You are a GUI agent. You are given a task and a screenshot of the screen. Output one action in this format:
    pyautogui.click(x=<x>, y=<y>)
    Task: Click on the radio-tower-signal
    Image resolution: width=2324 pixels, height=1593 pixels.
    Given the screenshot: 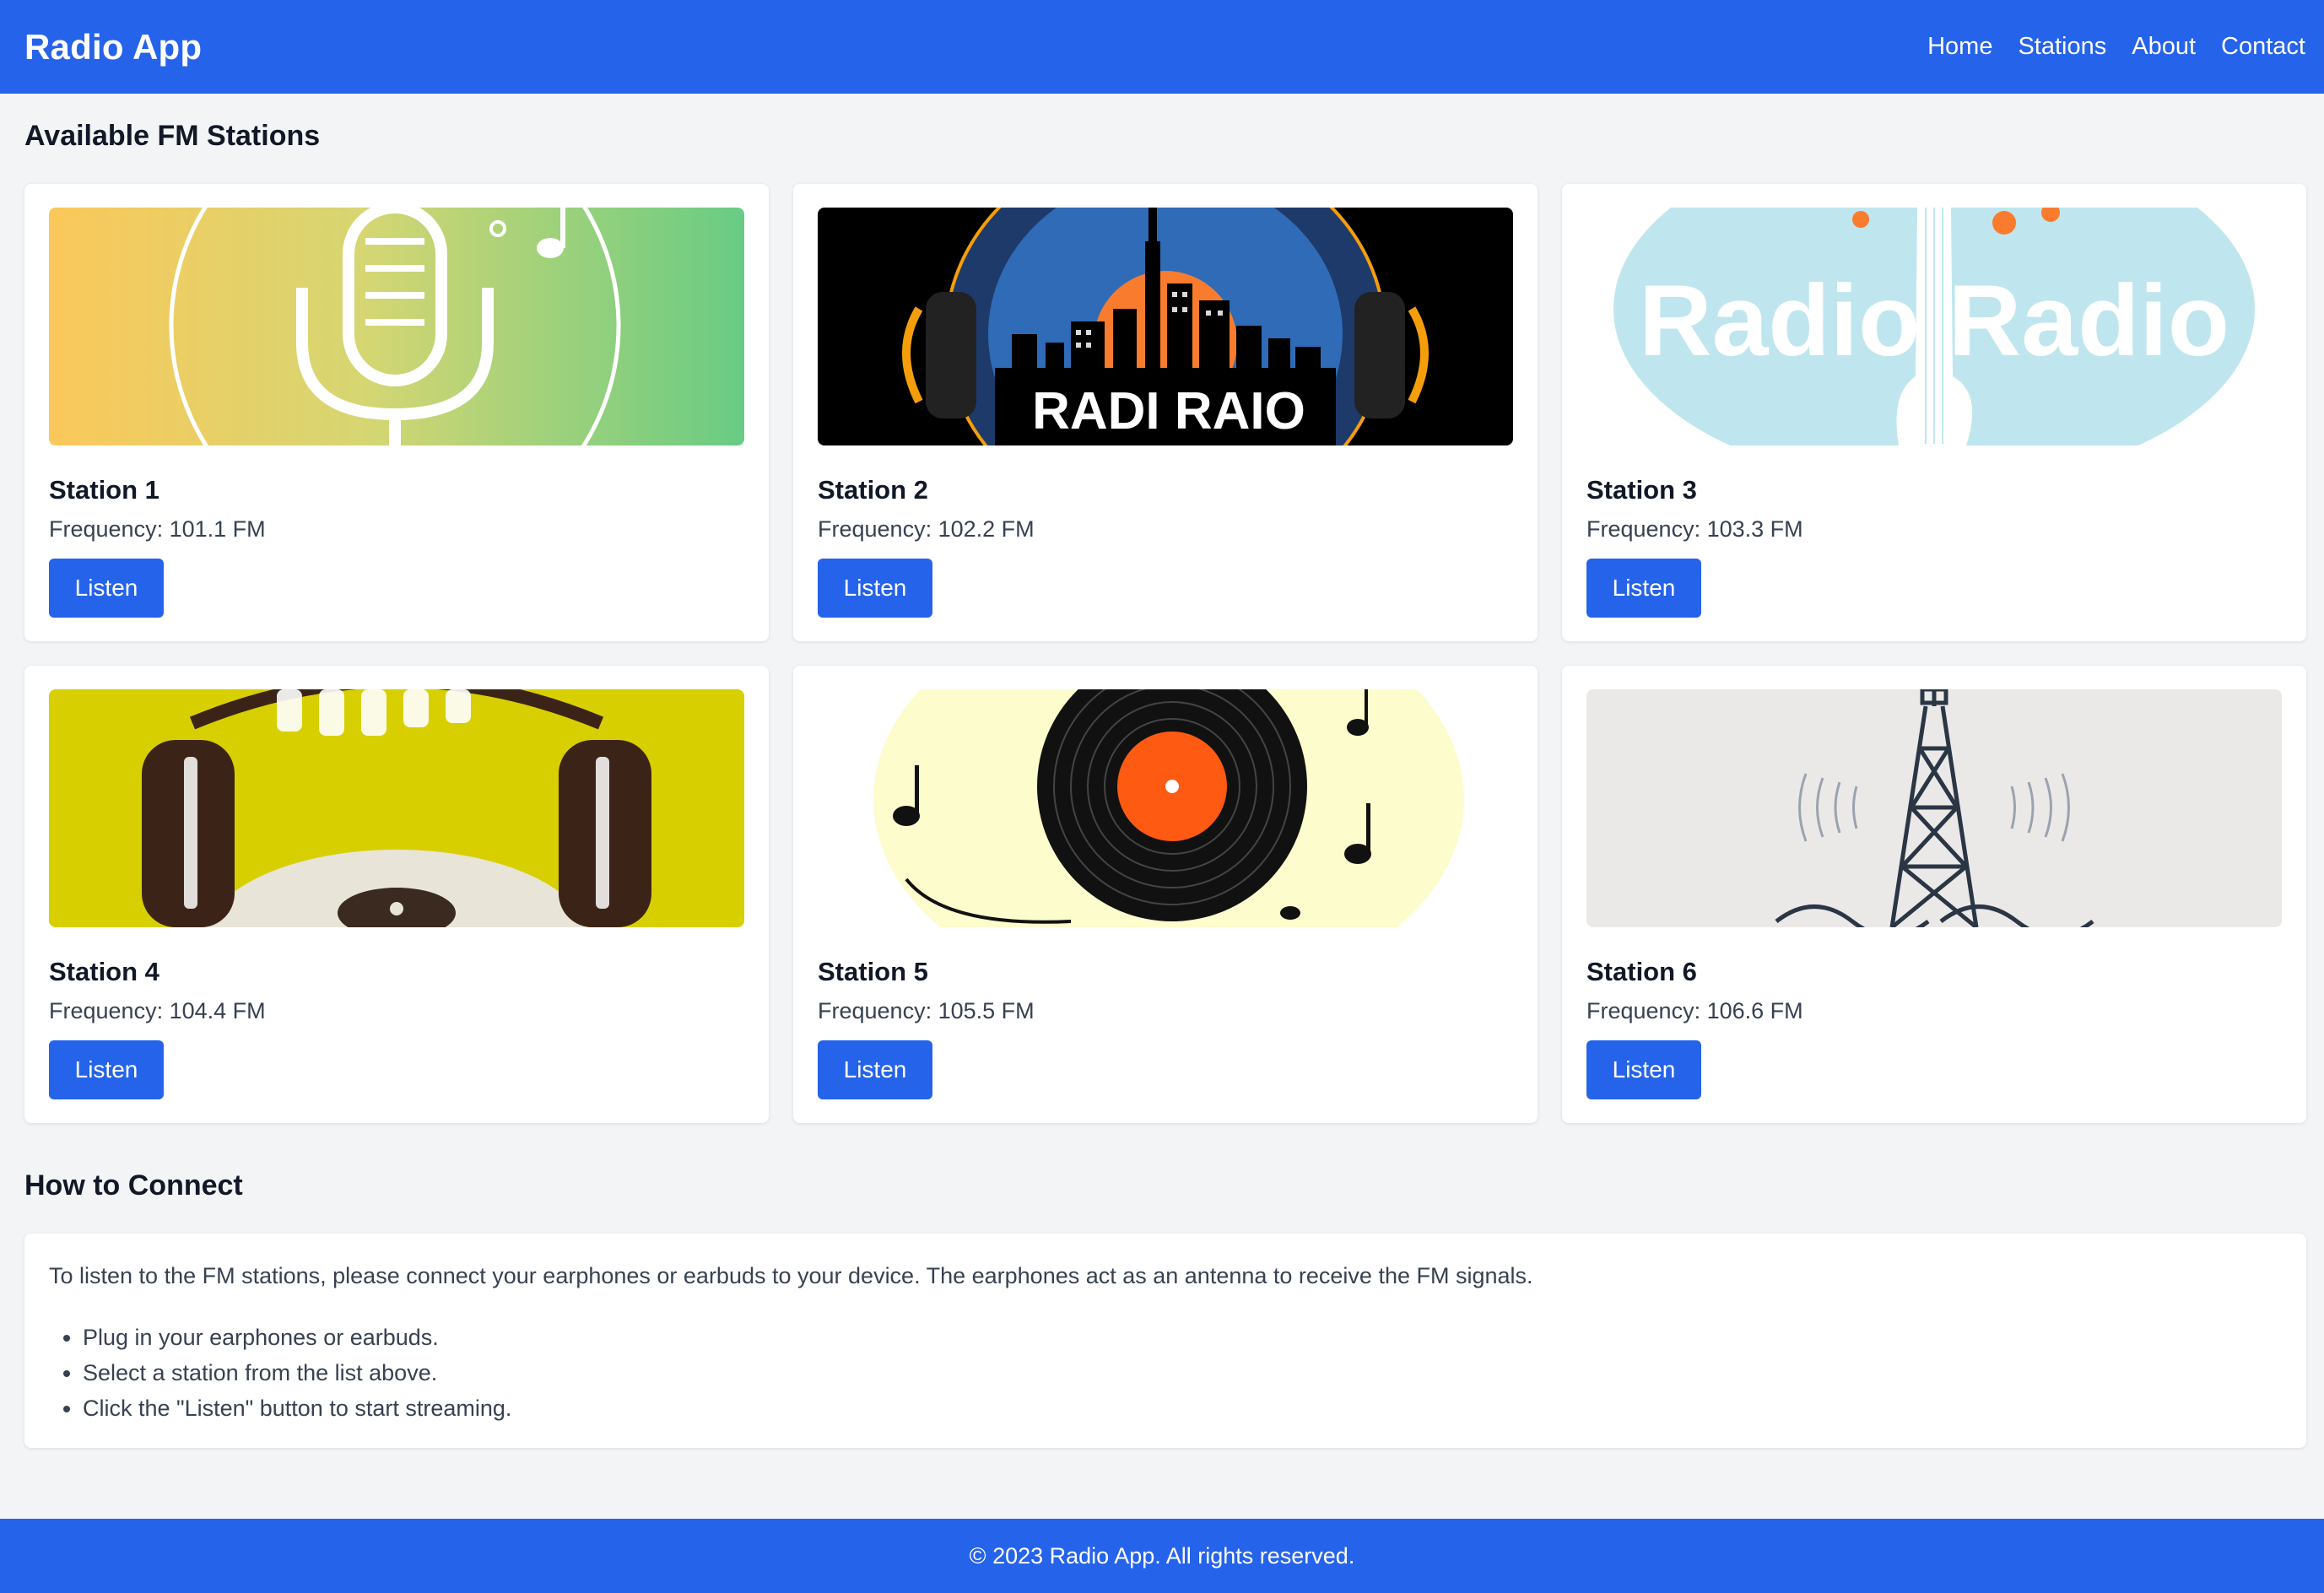 What is the action you would take?
    pyautogui.click(x=1934, y=808)
    